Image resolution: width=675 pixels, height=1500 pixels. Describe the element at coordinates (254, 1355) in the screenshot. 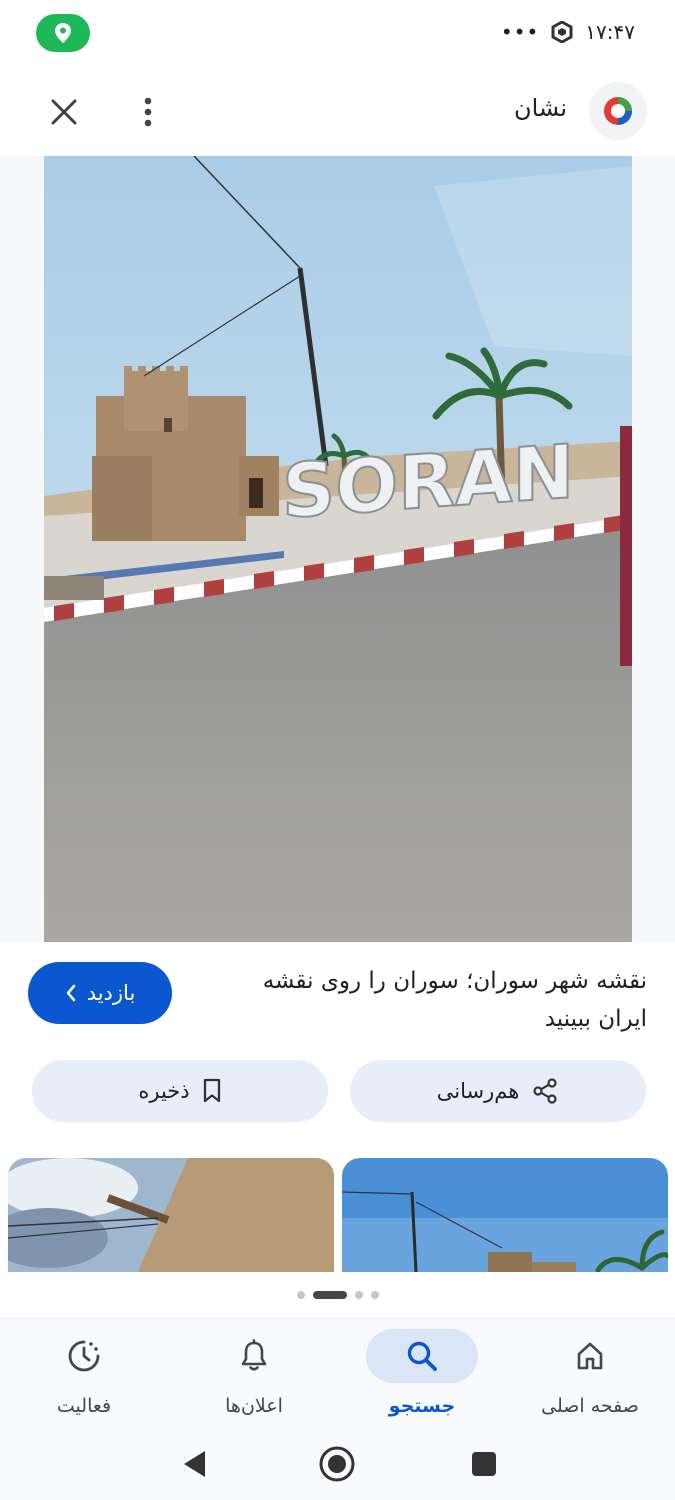

I see `bell-icon` at that location.